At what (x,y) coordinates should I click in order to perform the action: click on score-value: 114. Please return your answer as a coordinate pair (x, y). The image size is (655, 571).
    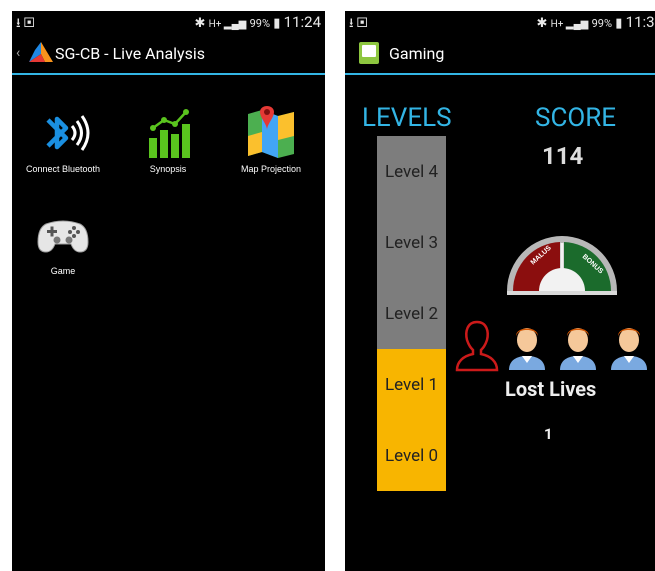
    Looking at the image, I should click on (563, 156).